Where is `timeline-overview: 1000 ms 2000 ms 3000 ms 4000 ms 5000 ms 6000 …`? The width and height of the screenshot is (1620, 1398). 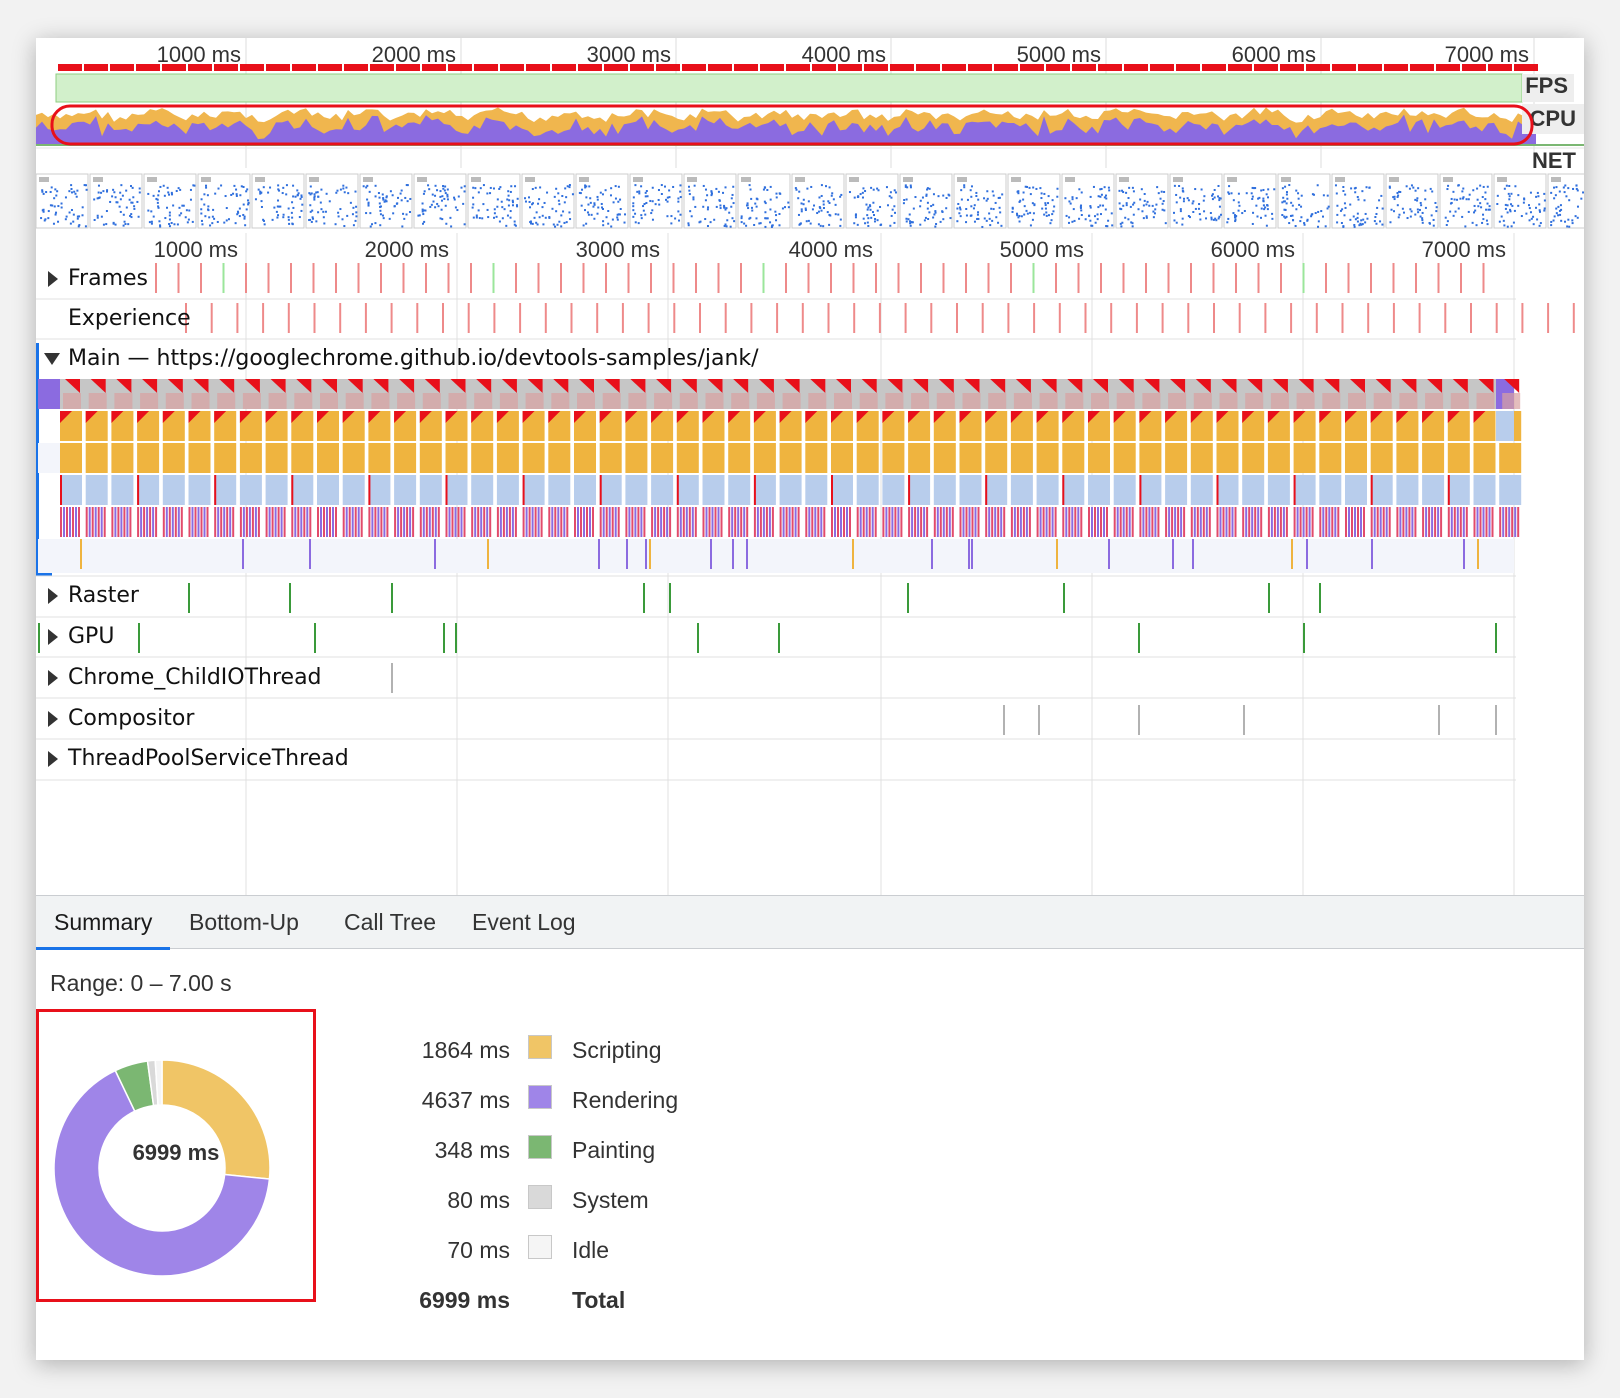 timeline-overview: 1000 ms 2000 ms 3000 ms 4000 ms 5000 ms 6000 … is located at coordinates (810, 135).